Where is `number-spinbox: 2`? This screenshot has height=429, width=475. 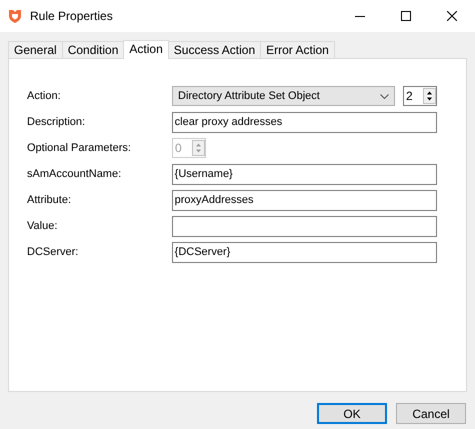
number-spinbox: 2 is located at coordinates (420, 96).